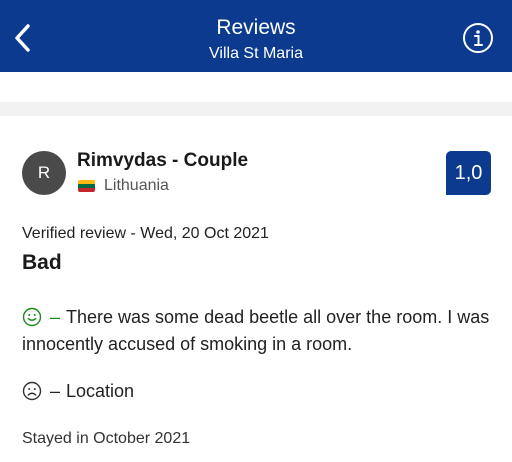 The image size is (512, 462). I want to click on negative-text: Location, so click(100, 391).